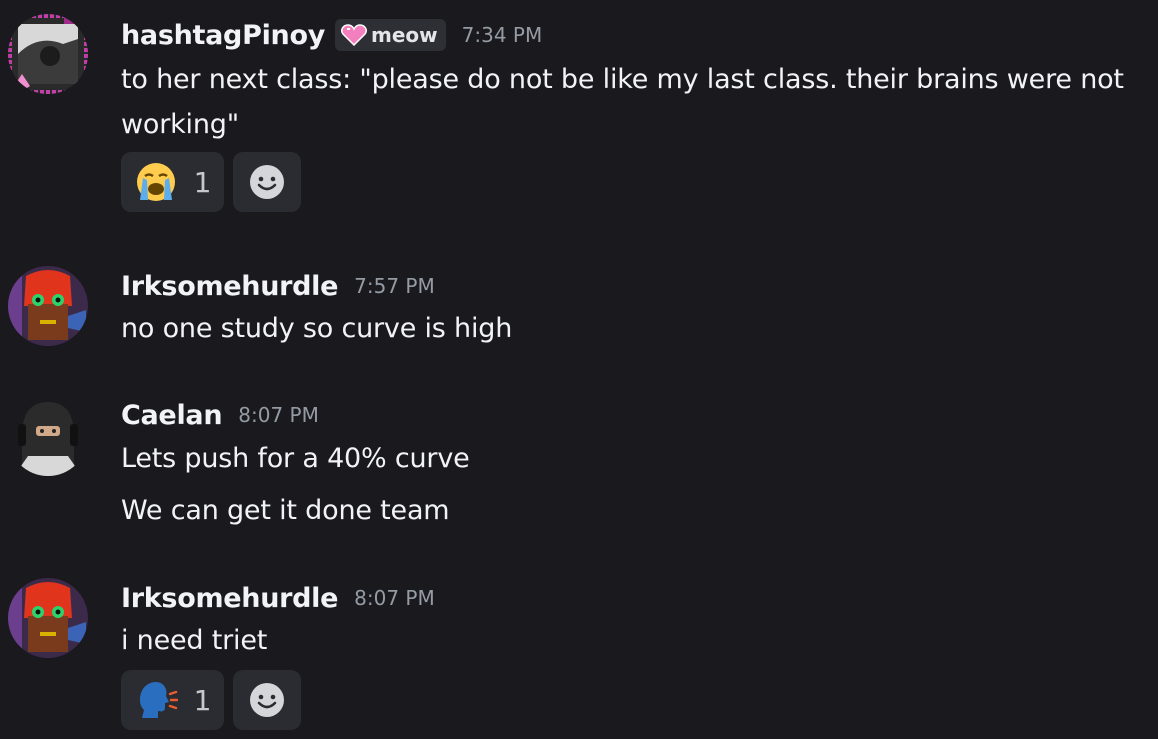  What do you see at coordinates (155, 182) in the screenshot?
I see `loudly-crying-face-icon` at bounding box center [155, 182].